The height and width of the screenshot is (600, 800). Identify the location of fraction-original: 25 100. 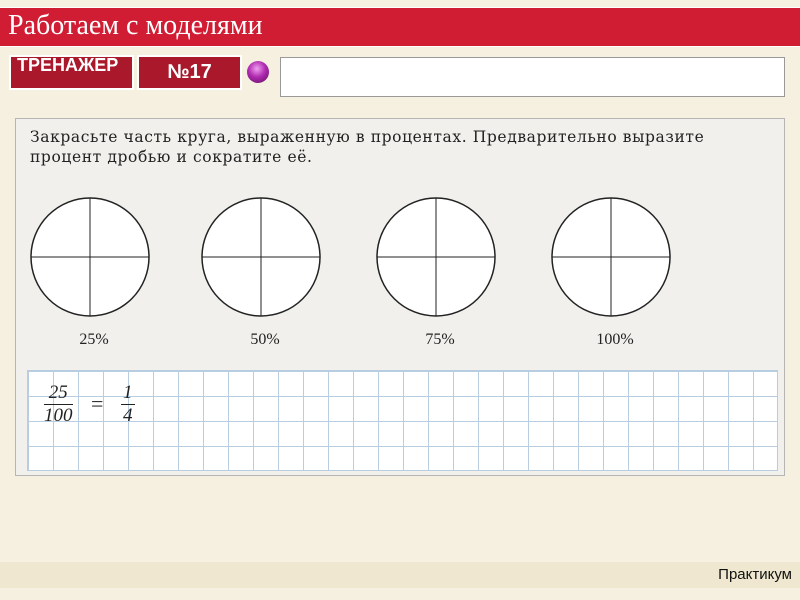
(58, 404).